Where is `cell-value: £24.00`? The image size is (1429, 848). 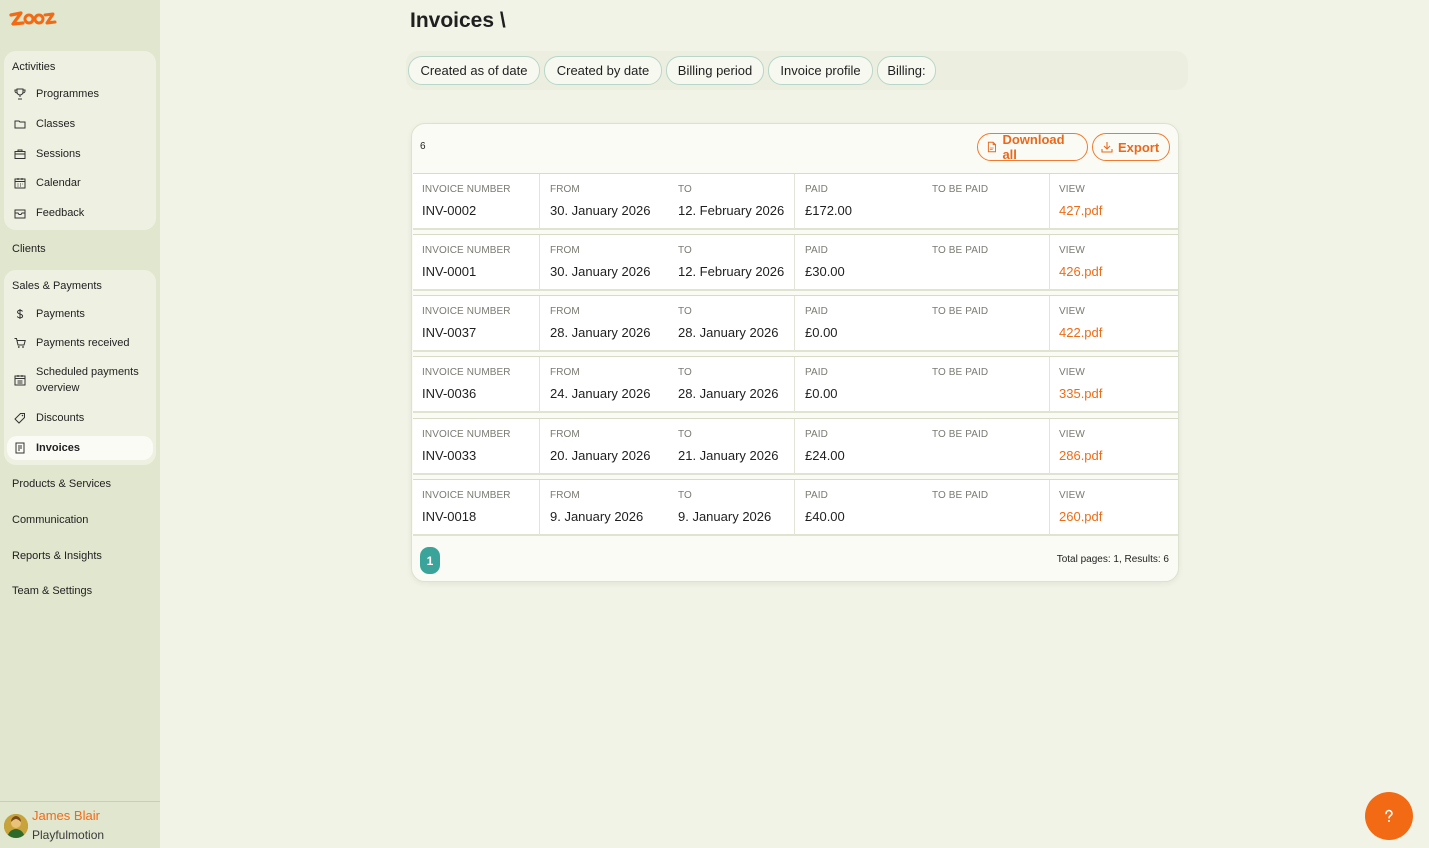 cell-value: £24.00 is located at coordinates (825, 455).